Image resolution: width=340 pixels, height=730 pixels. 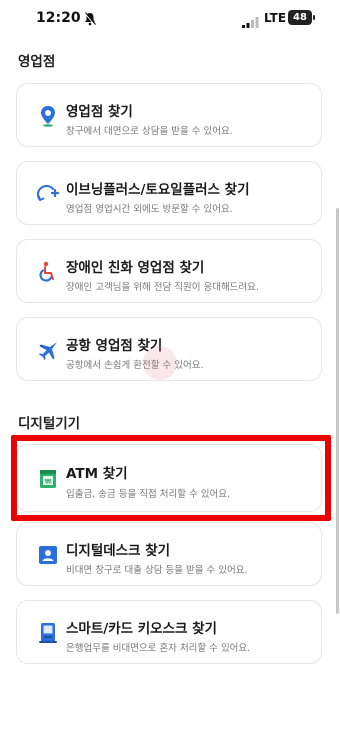 What do you see at coordinates (162, 287) in the screenshot?
I see `card-description: 장애인 고객님을 위해 전담 직원이 응대해드려요.` at bounding box center [162, 287].